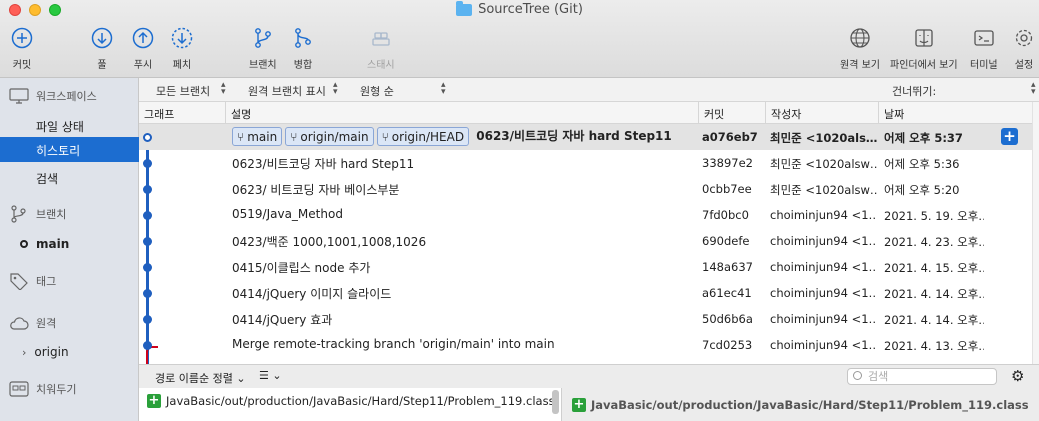 This screenshot has height=421, width=1039. What do you see at coordinates (1035, 233) in the screenshot?
I see `commit-list-scrollbar` at bounding box center [1035, 233].